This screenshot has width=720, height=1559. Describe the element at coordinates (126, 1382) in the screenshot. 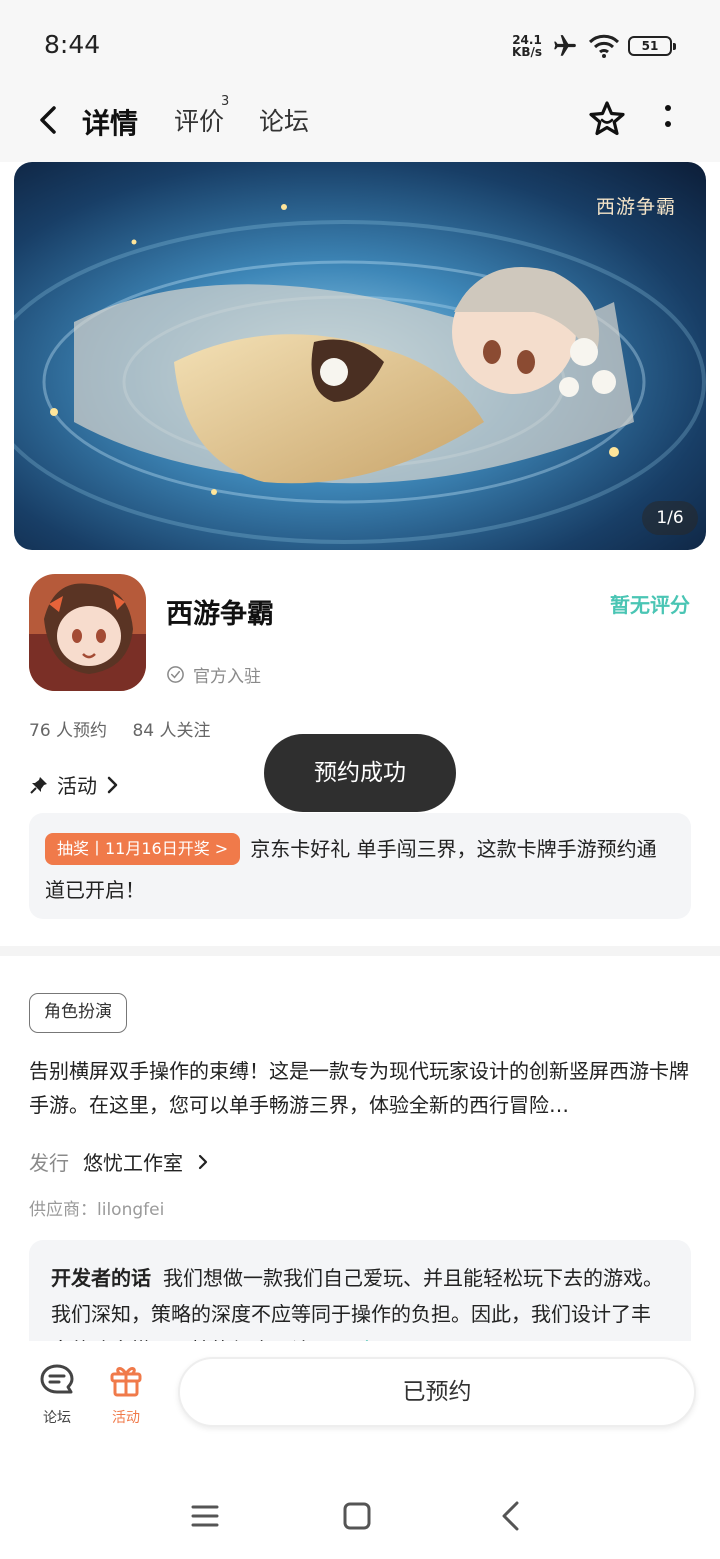

I see `gift-icon` at that location.